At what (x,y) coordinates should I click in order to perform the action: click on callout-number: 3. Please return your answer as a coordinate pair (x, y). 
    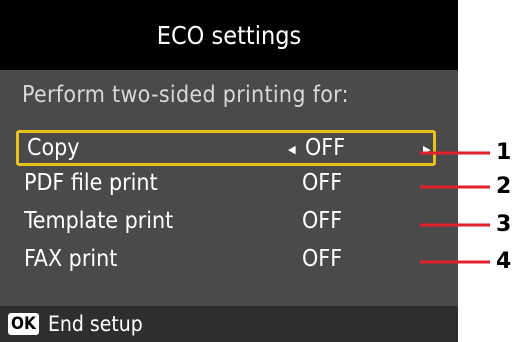
    Looking at the image, I should click on (504, 224).